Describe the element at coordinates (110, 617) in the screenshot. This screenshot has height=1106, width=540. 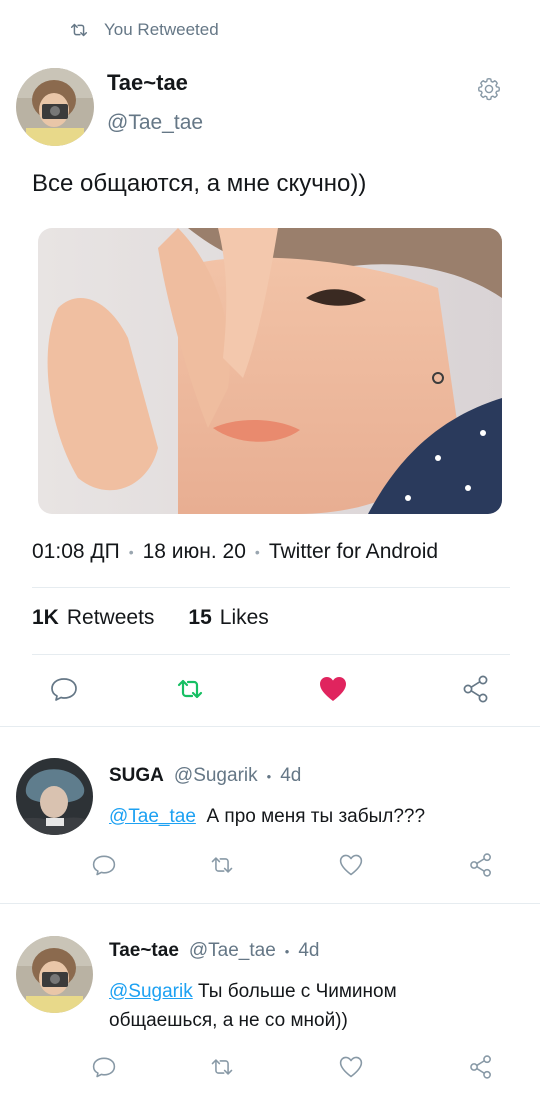
I see `retweets-label: Retweets` at that location.